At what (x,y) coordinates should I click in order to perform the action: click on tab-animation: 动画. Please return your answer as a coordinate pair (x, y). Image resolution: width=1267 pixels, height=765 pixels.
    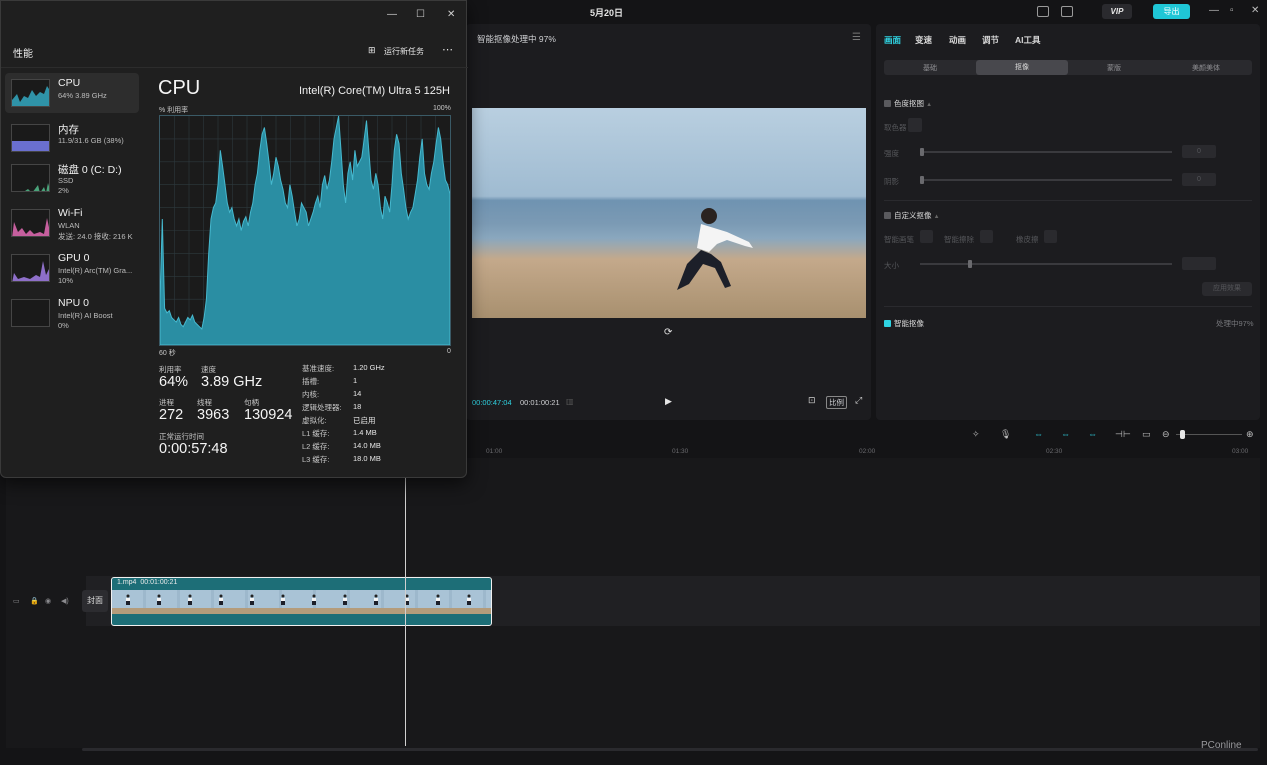
    Looking at the image, I should click on (957, 40).